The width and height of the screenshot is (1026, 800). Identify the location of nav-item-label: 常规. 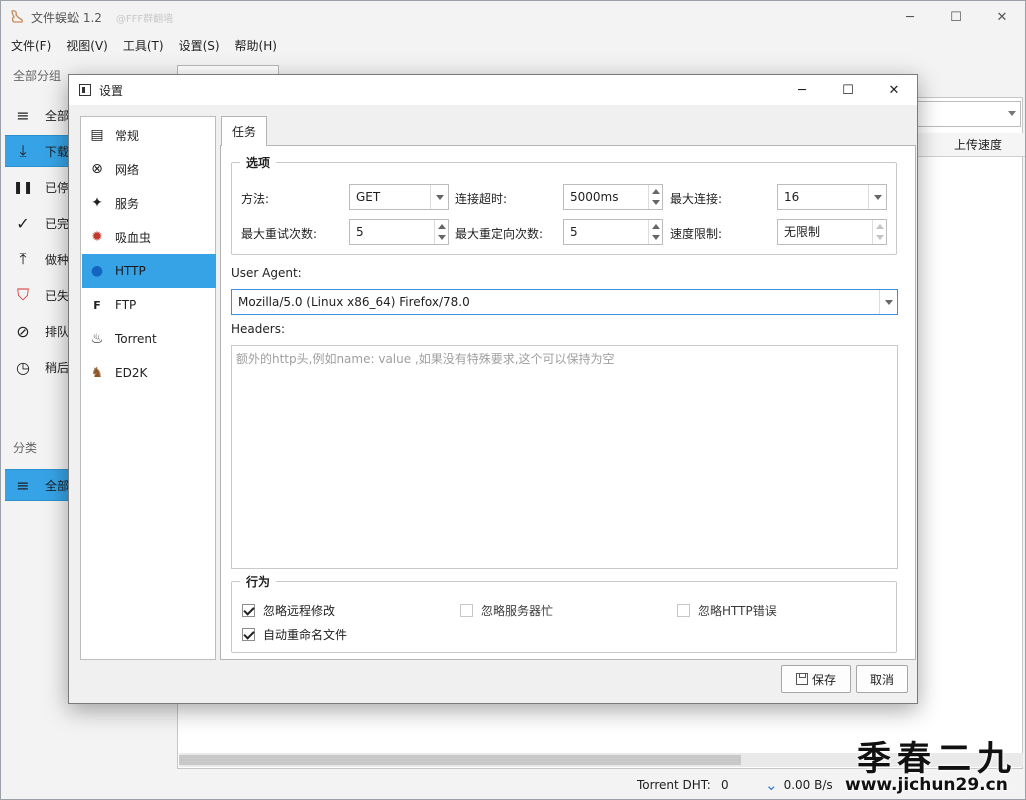
(127, 135).